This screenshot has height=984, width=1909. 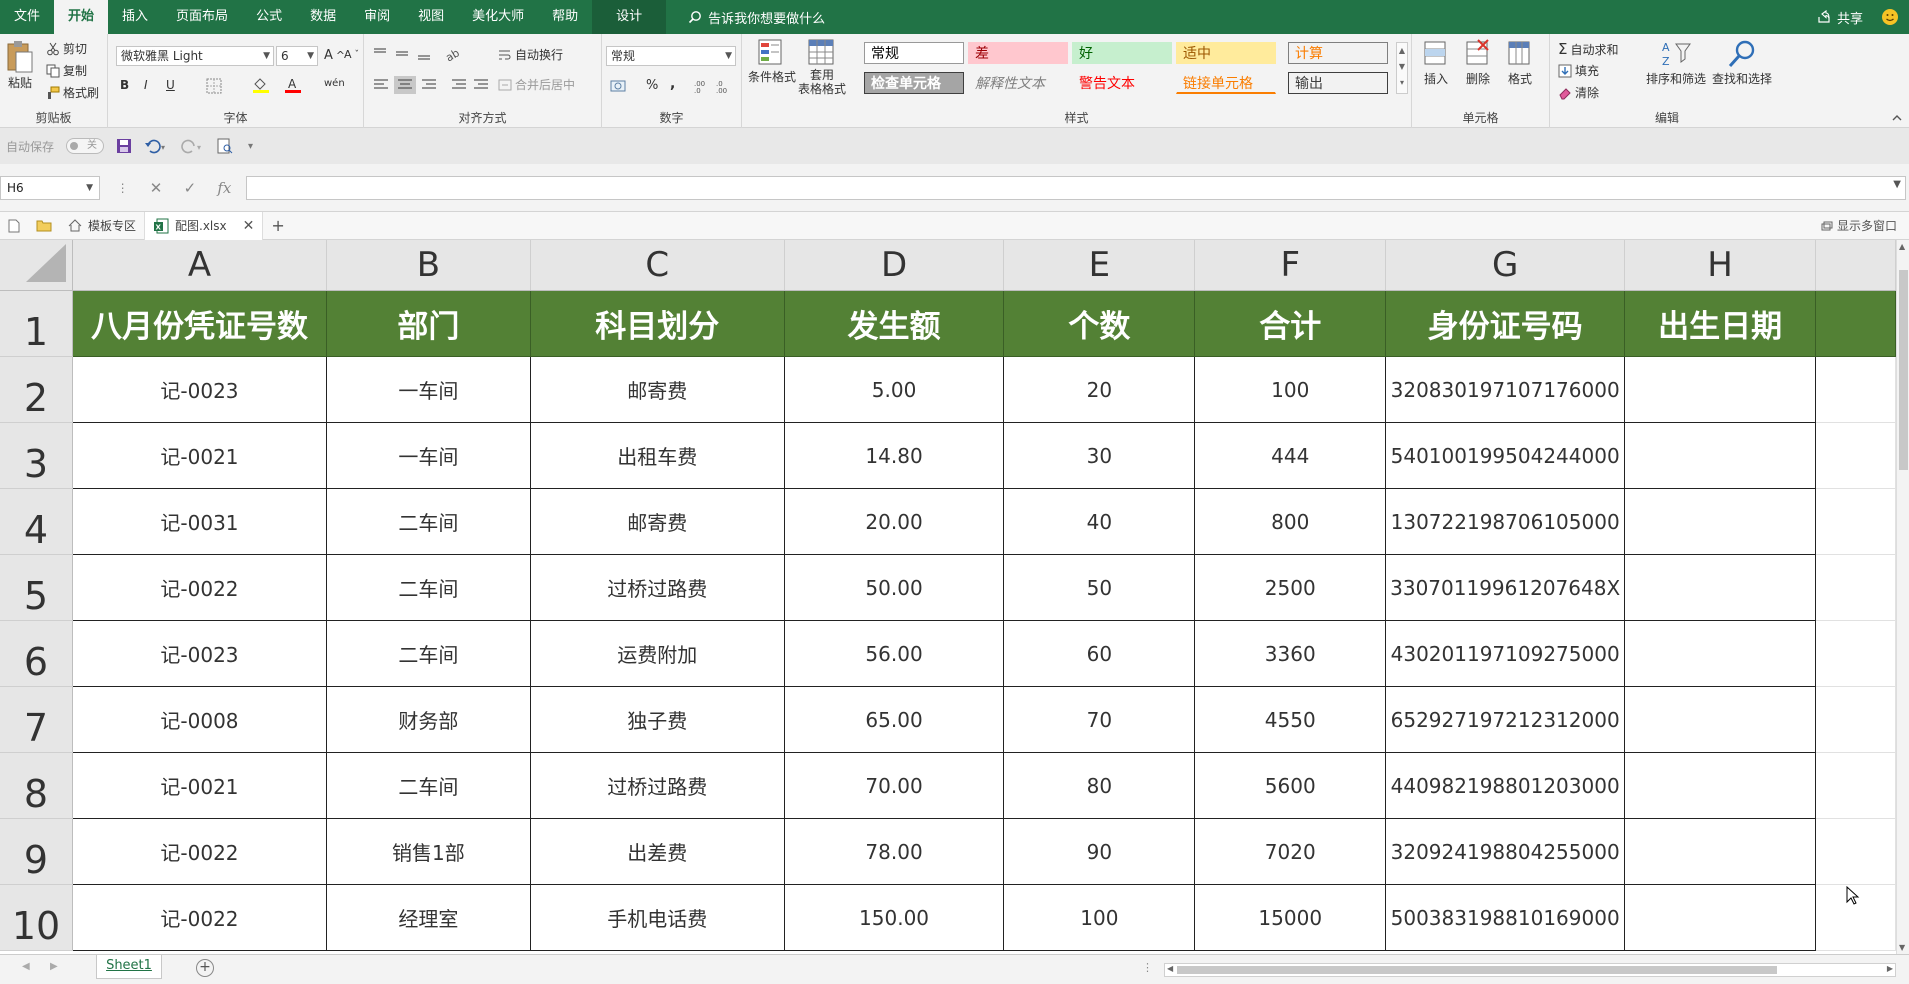 What do you see at coordinates (54, 966) in the screenshot?
I see `next-sheet-icon: ▶` at bounding box center [54, 966].